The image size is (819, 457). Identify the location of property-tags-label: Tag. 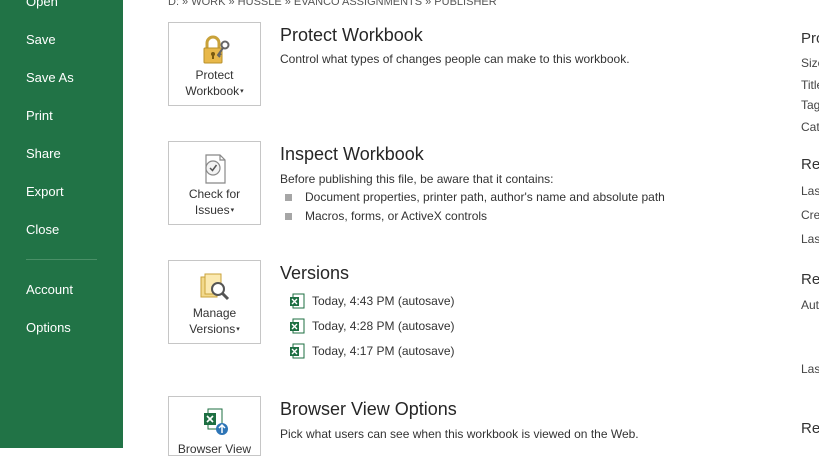
(810, 105).